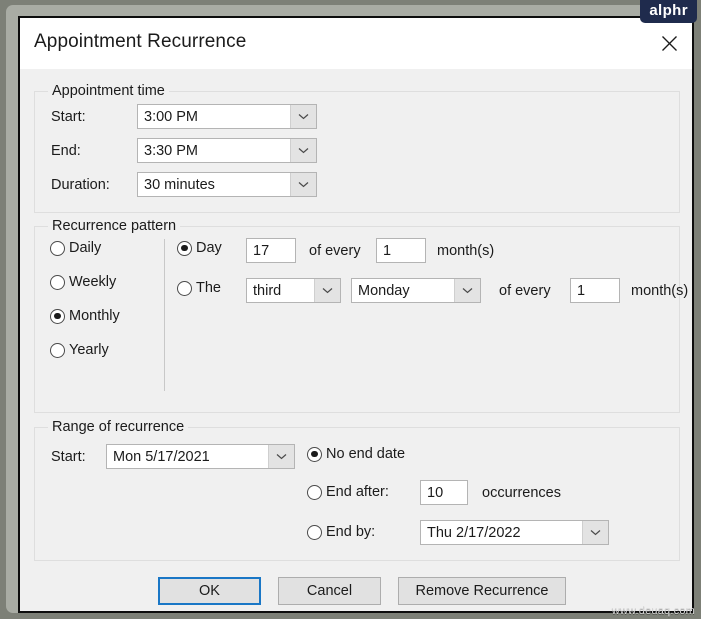 The height and width of the screenshot is (619, 701). What do you see at coordinates (68, 457) in the screenshot?
I see `range-start-label: Start:` at bounding box center [68, 457].